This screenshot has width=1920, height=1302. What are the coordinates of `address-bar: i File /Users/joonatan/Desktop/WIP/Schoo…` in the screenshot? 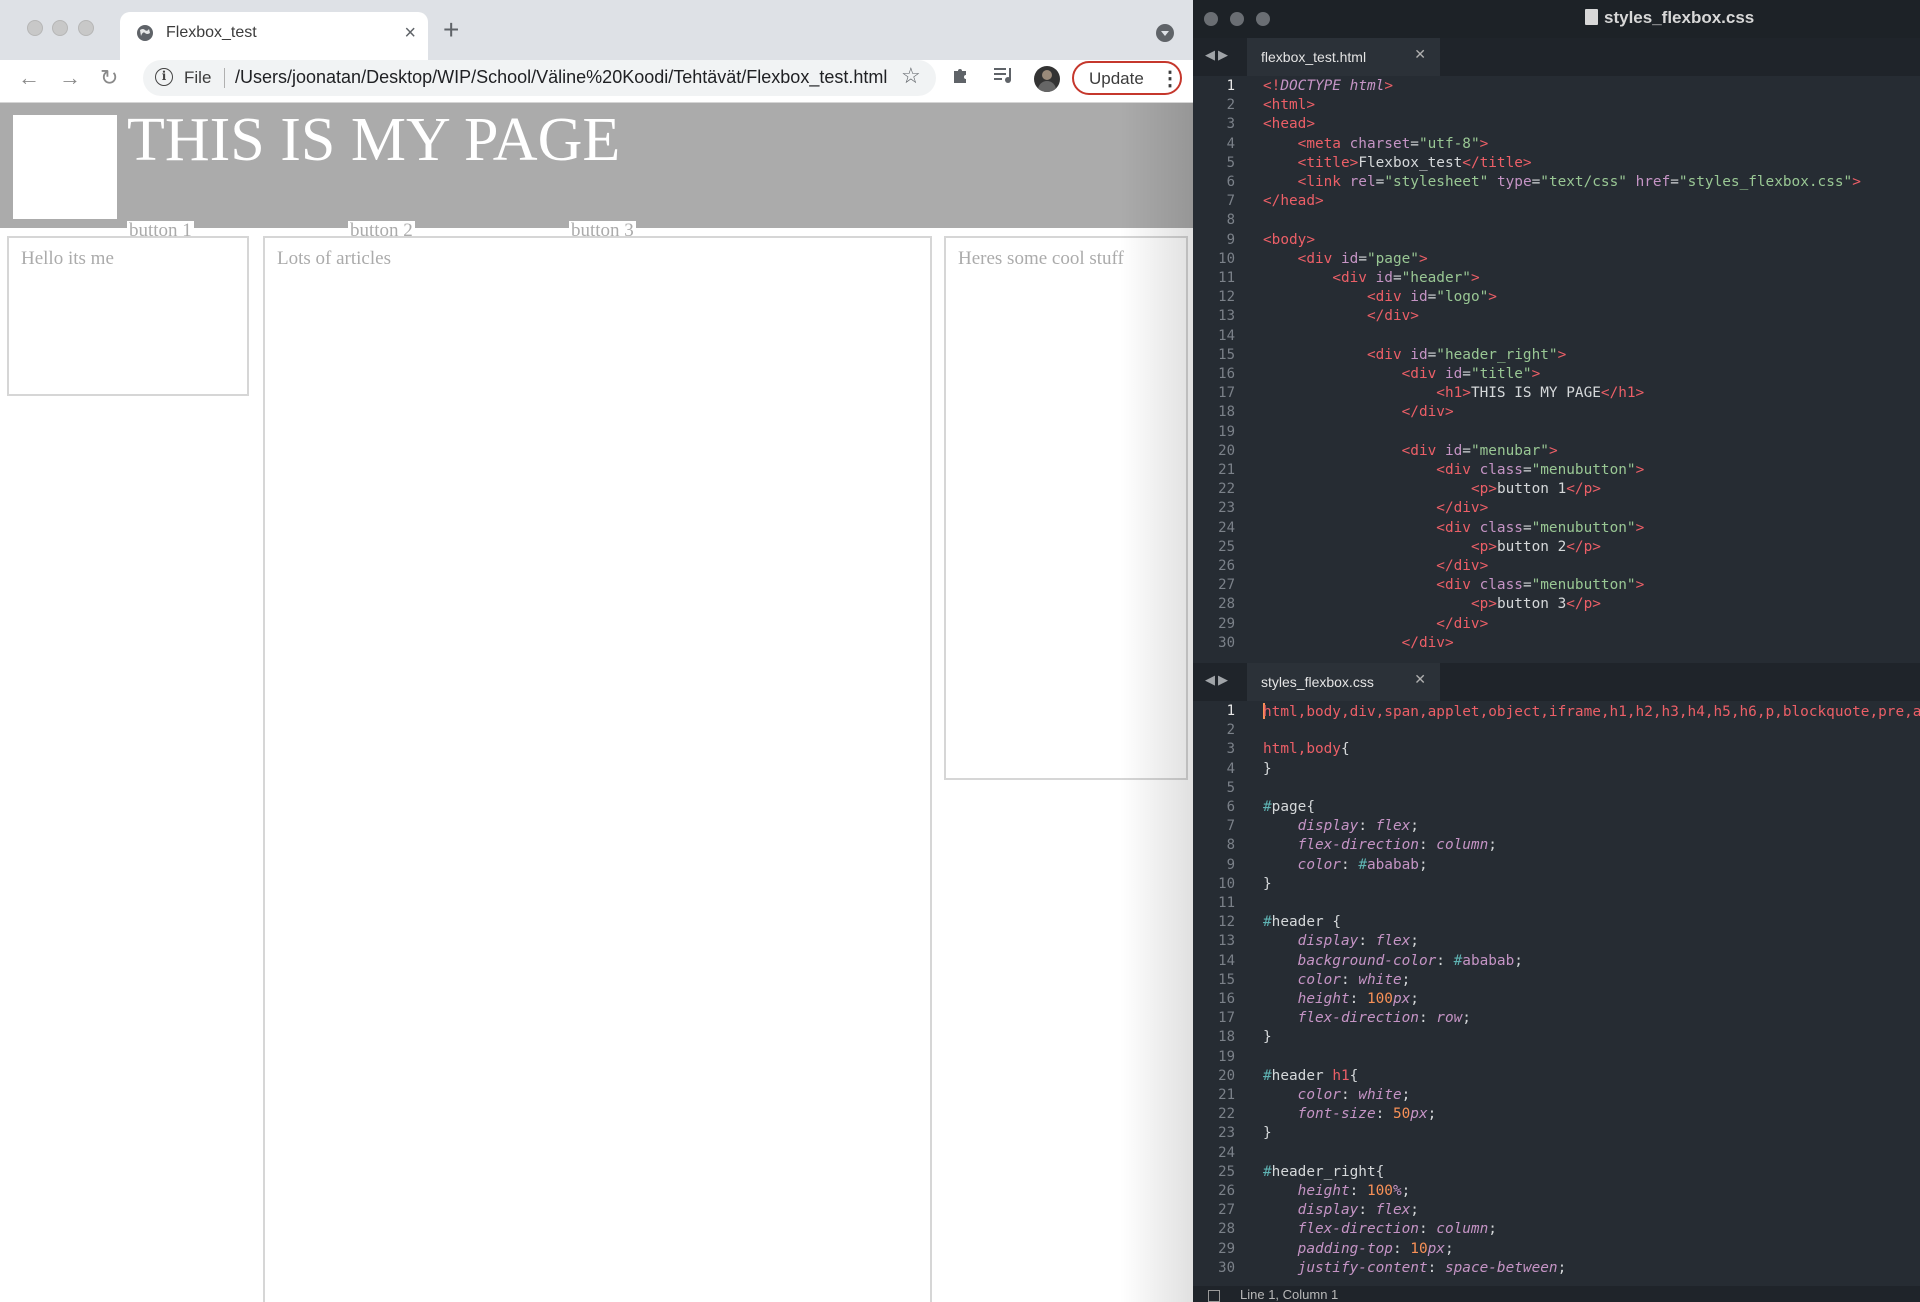 It's located at (539, 78).